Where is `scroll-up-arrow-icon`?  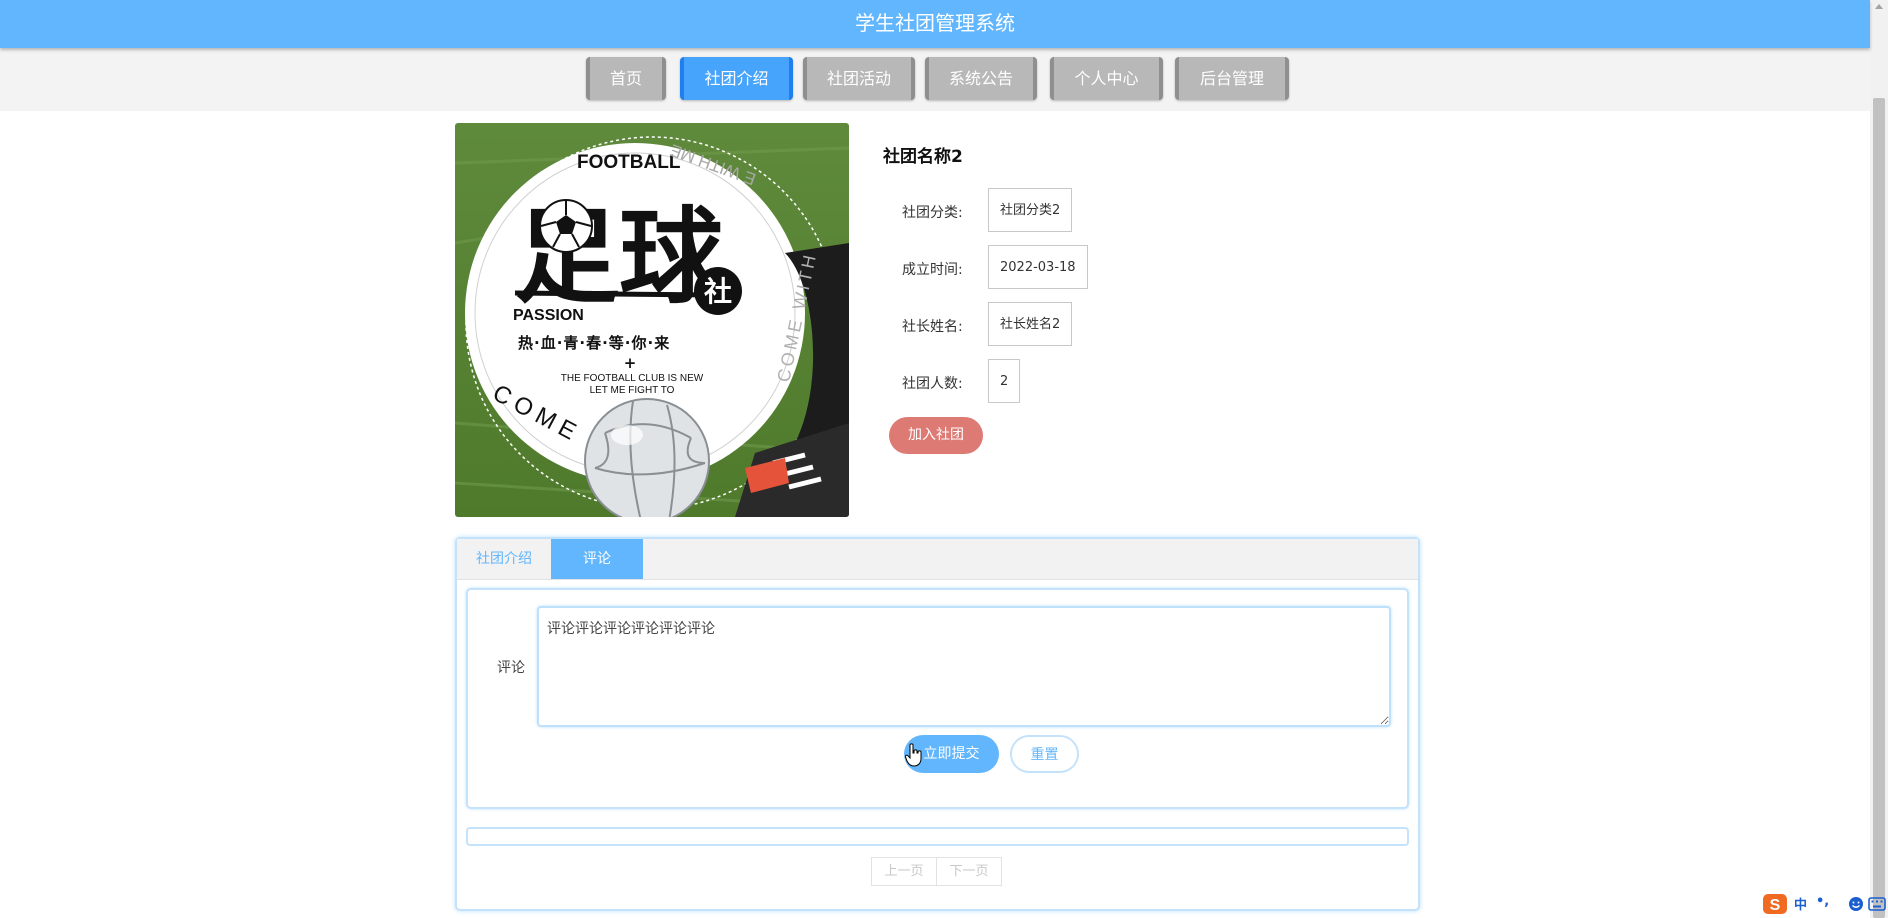
scroll-up-arrow-icon is located at coordinates (1879, 6).